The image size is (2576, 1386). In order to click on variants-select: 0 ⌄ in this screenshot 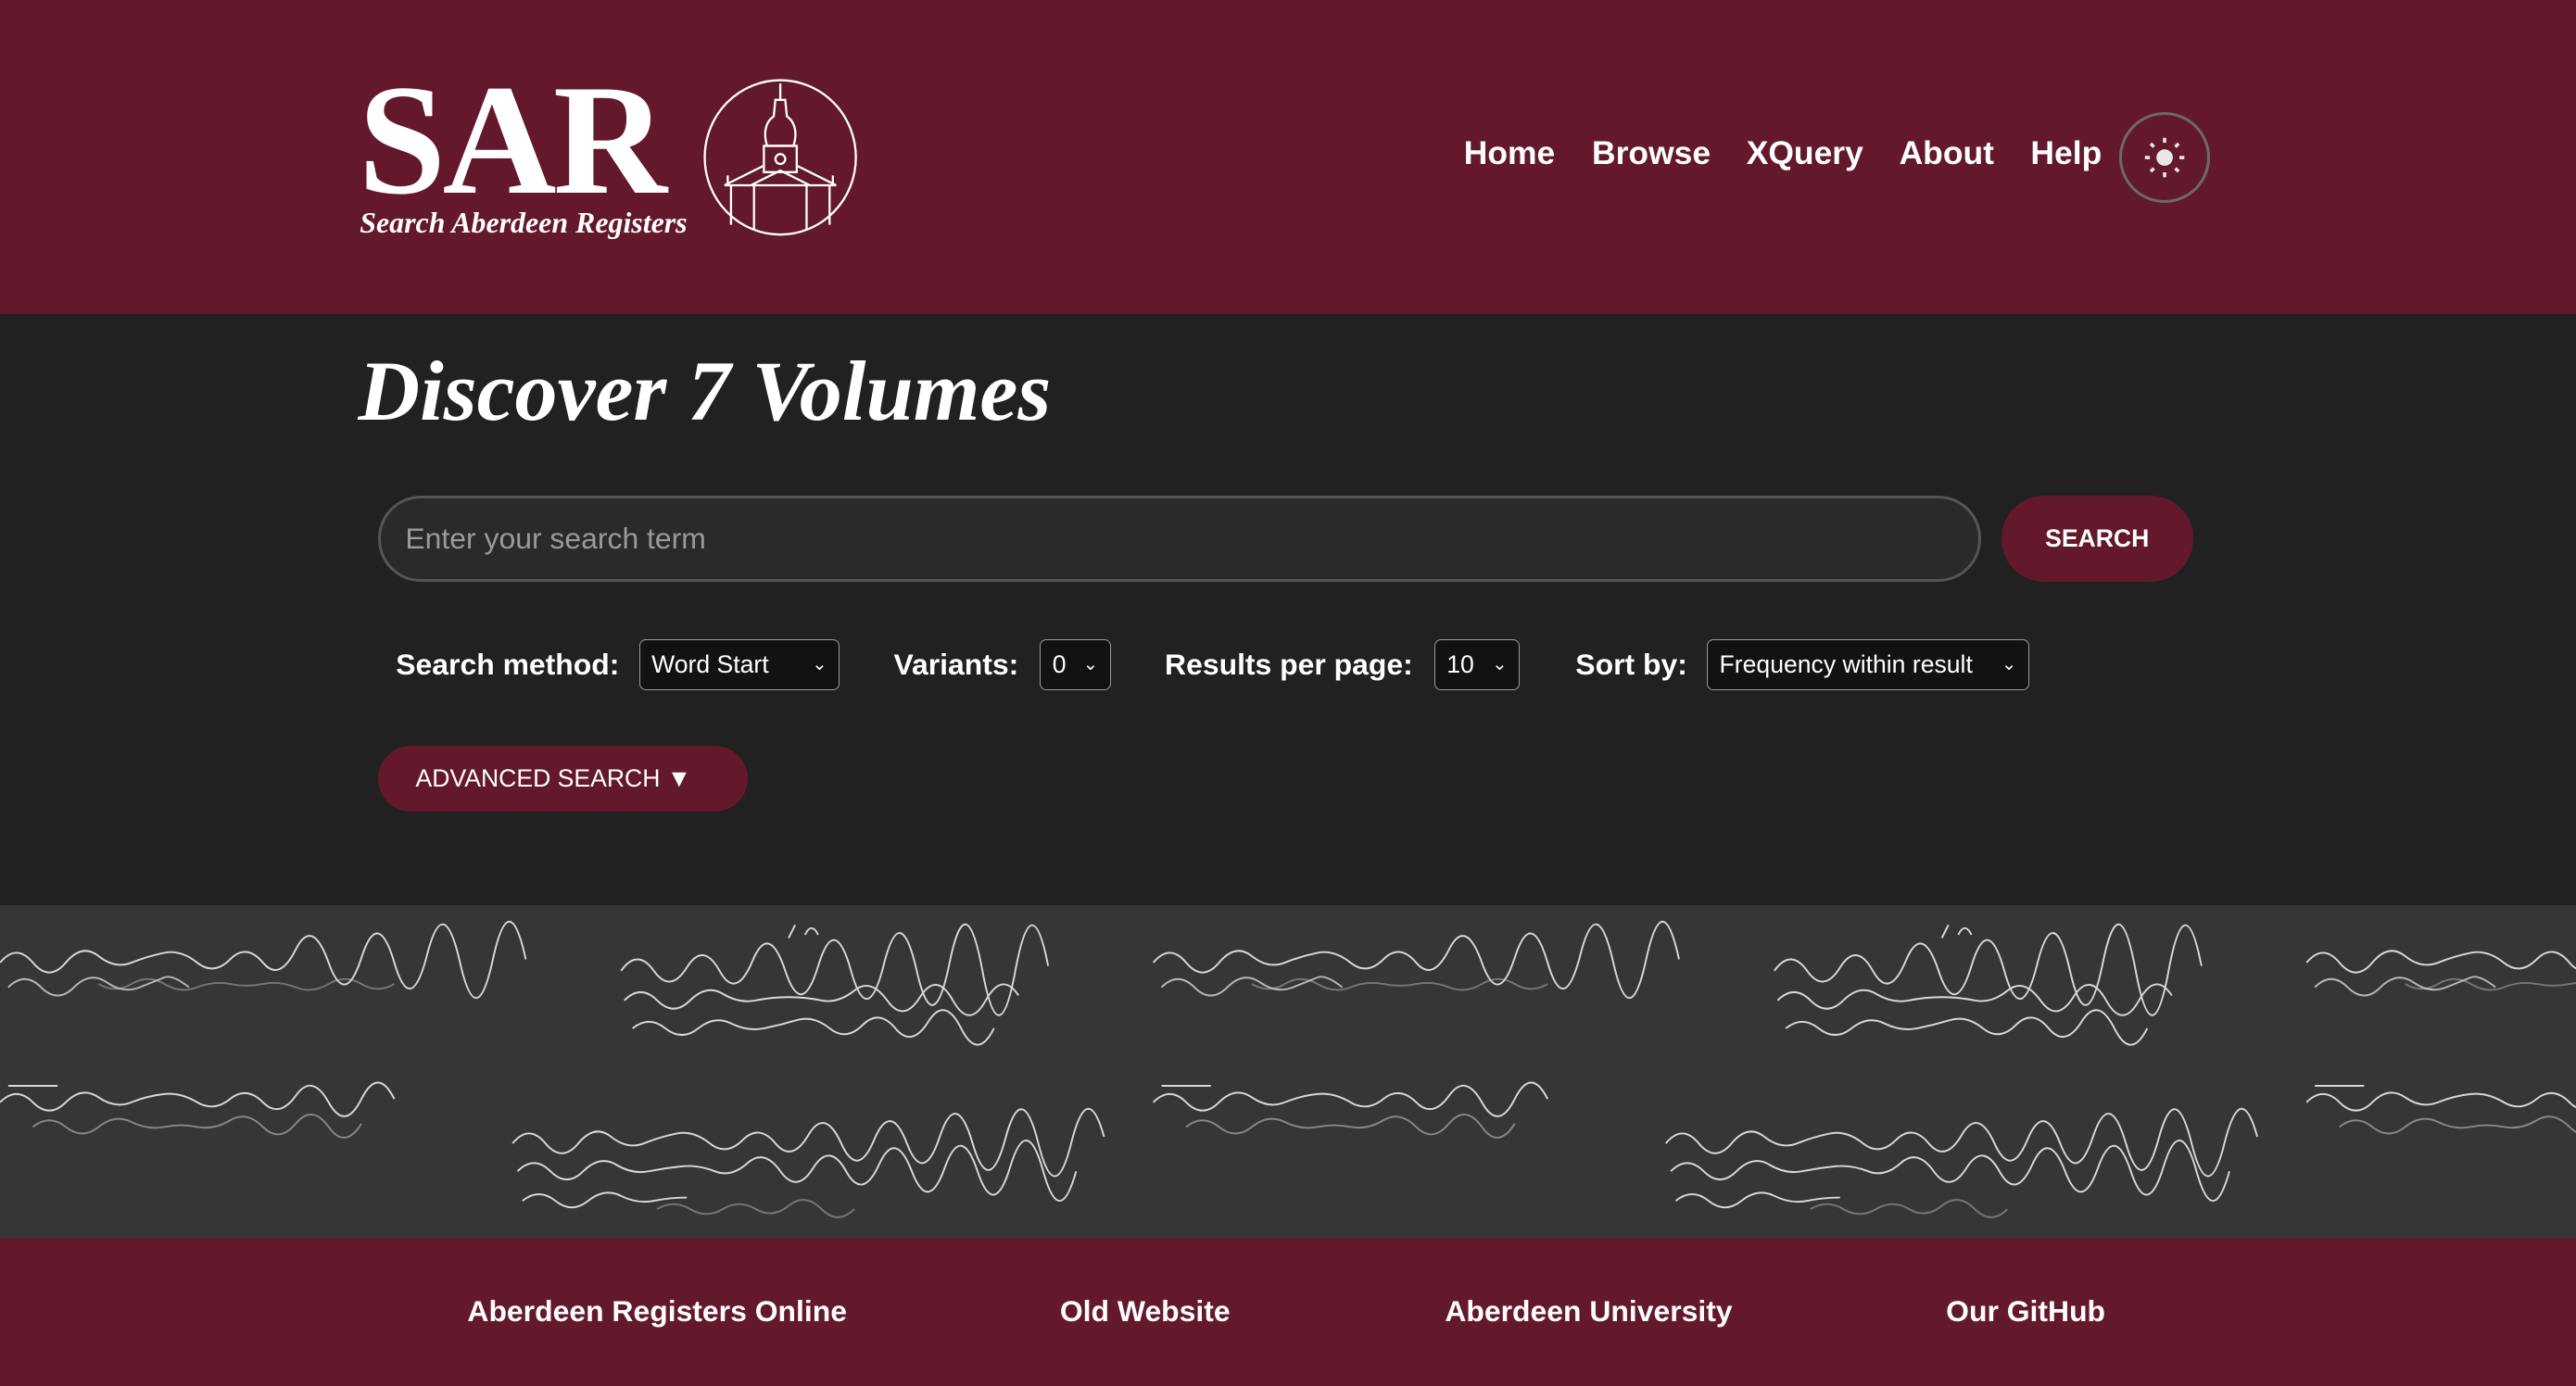, I will do `click(1075, 664)`.